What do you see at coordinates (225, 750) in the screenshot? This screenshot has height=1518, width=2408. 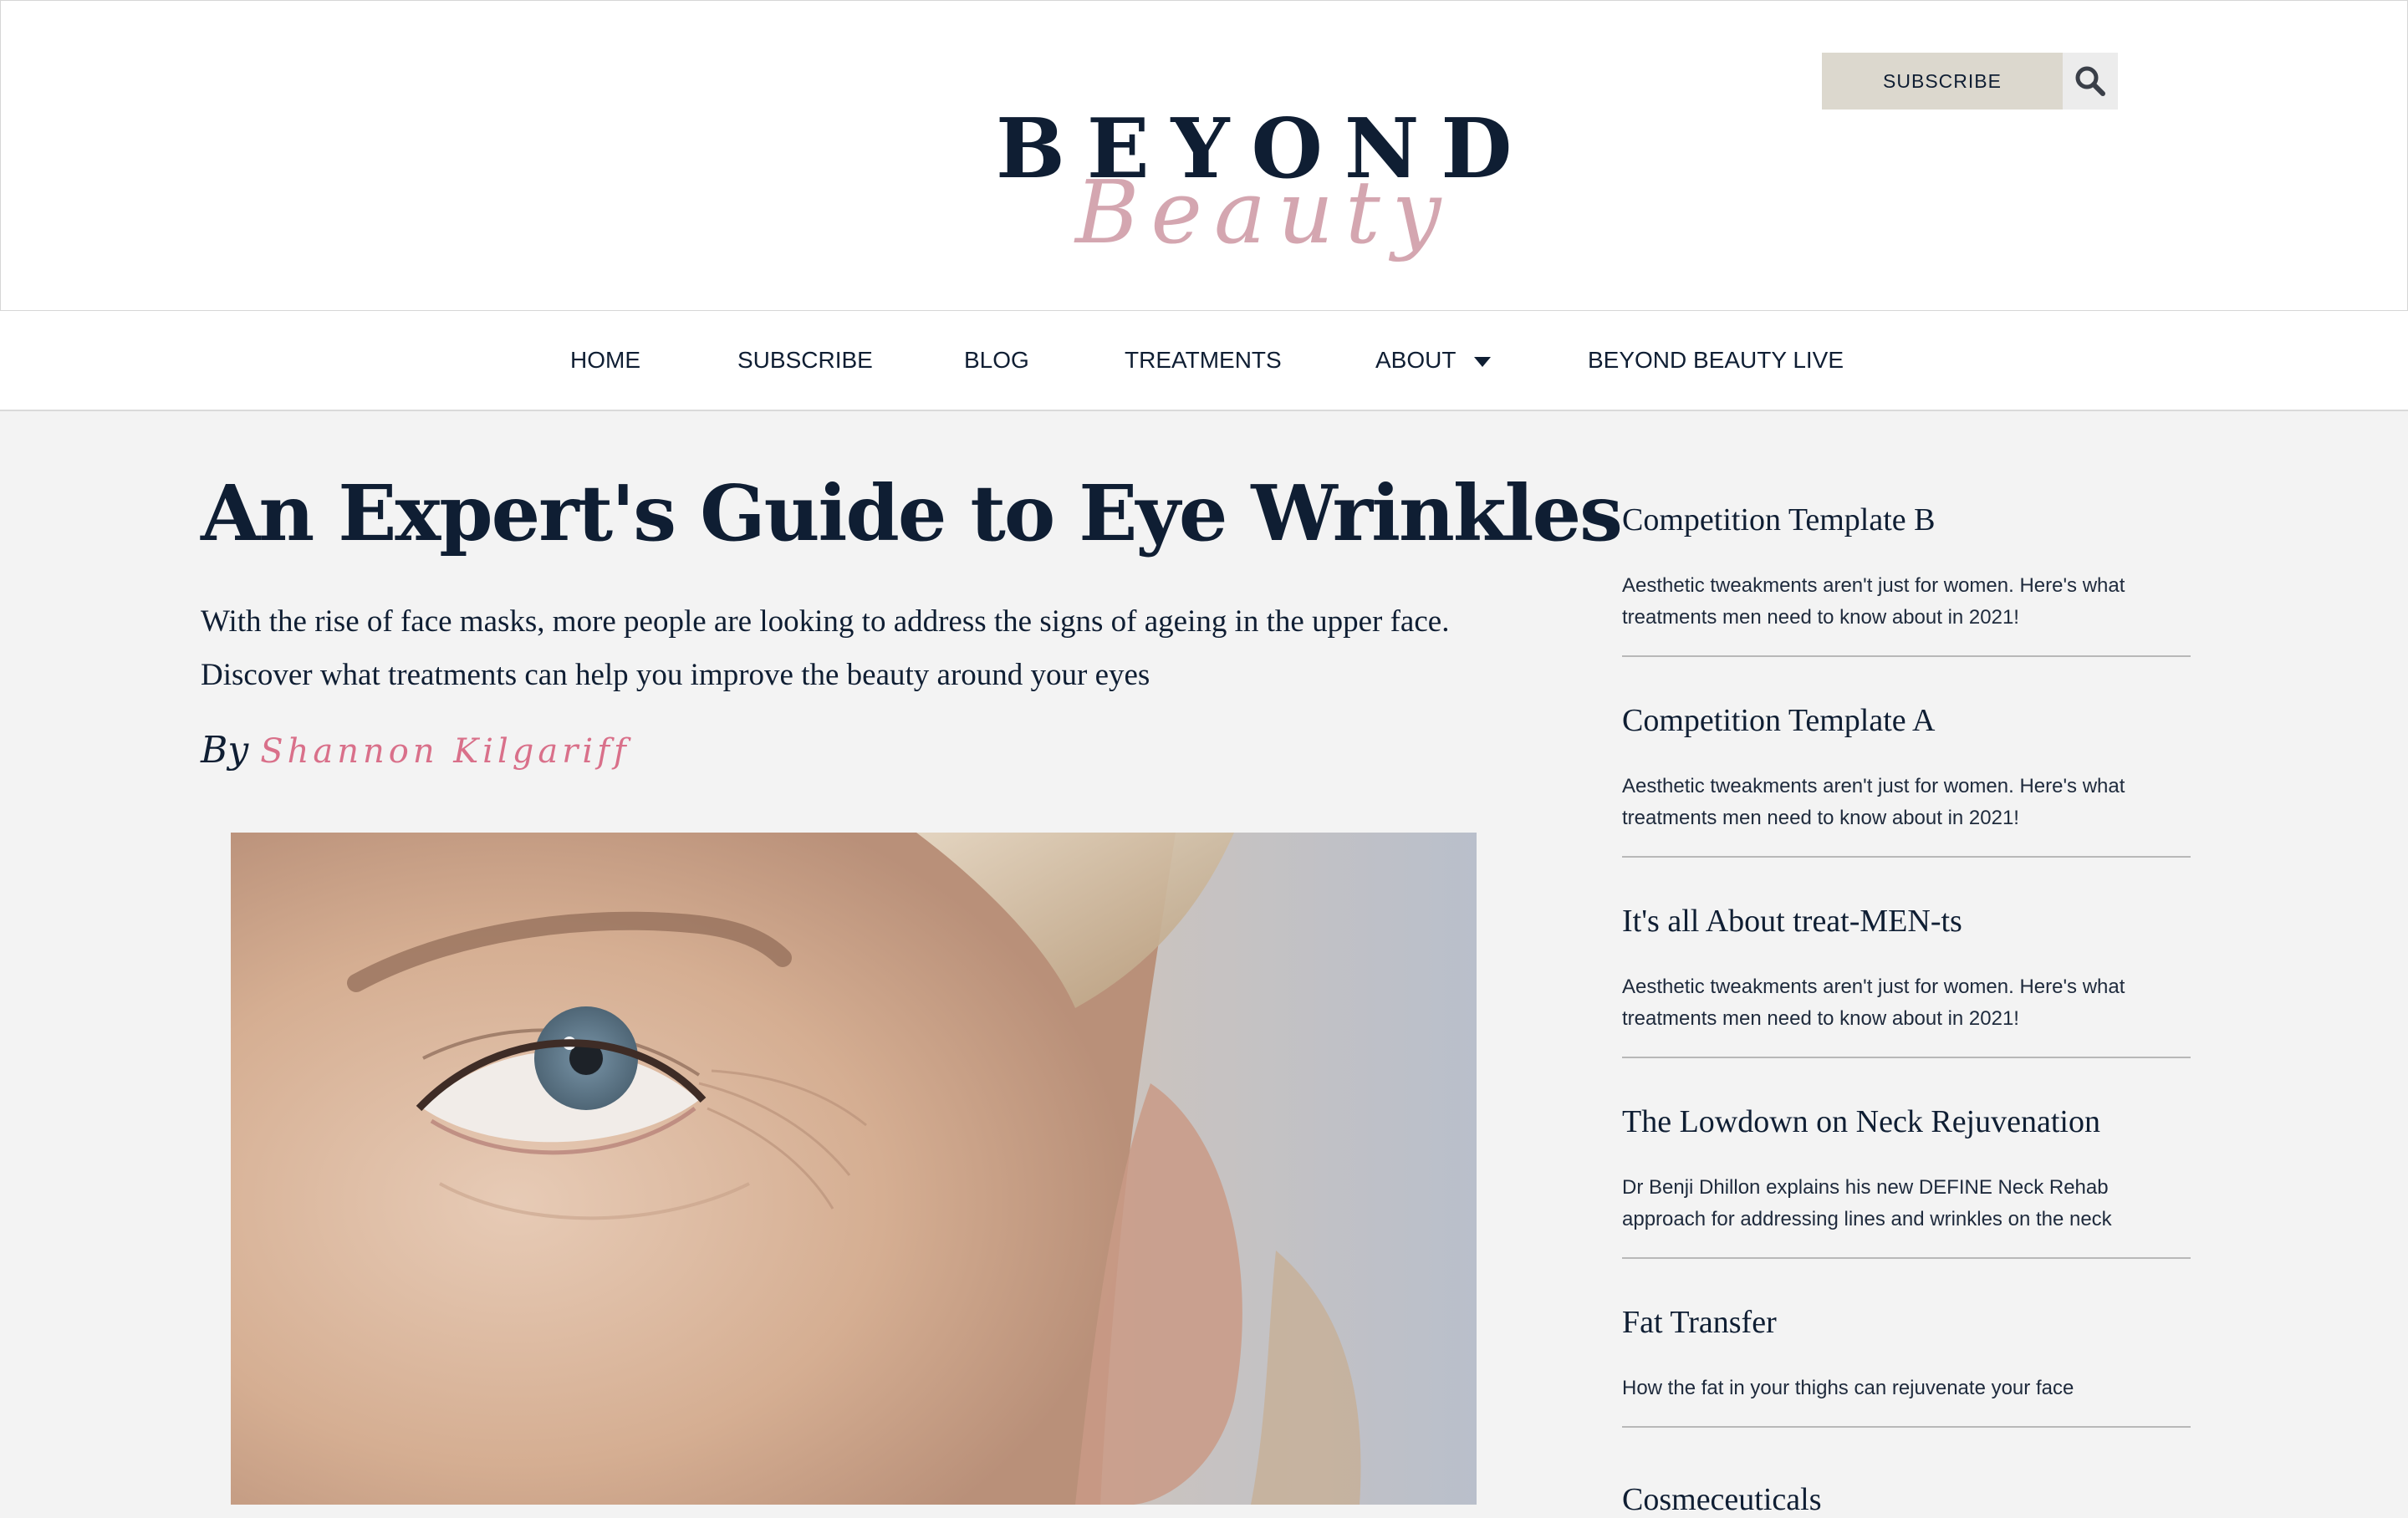 I see `byline-label: By` at bounding box center [225, 750].